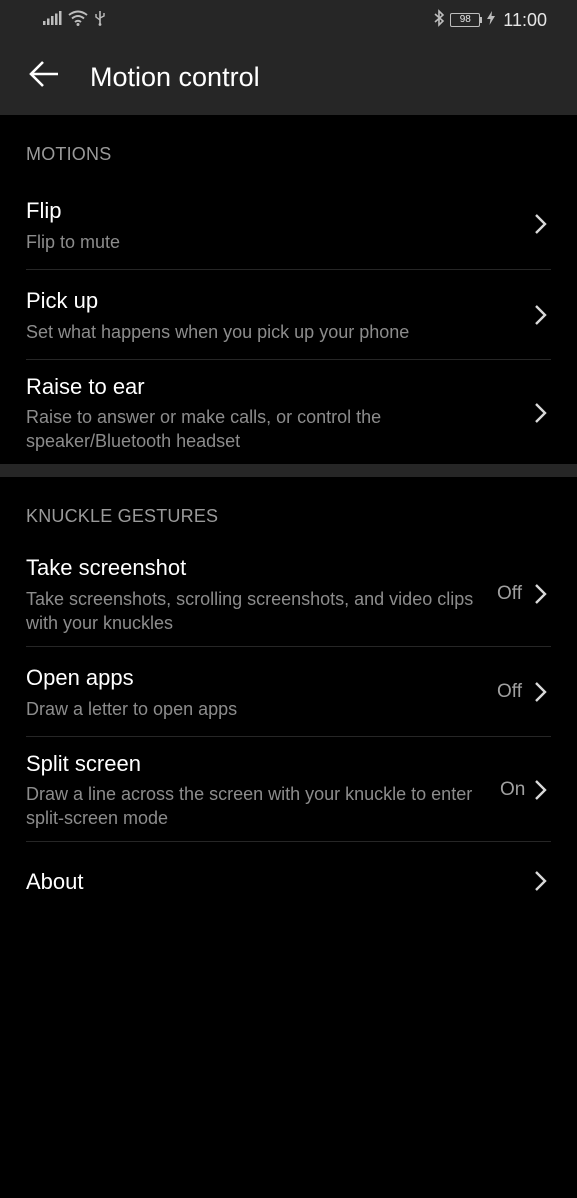 Image resolution: width=577 pixels, height=1198 pixels. I want to click on bluetooth-icon, so click(439, 20).